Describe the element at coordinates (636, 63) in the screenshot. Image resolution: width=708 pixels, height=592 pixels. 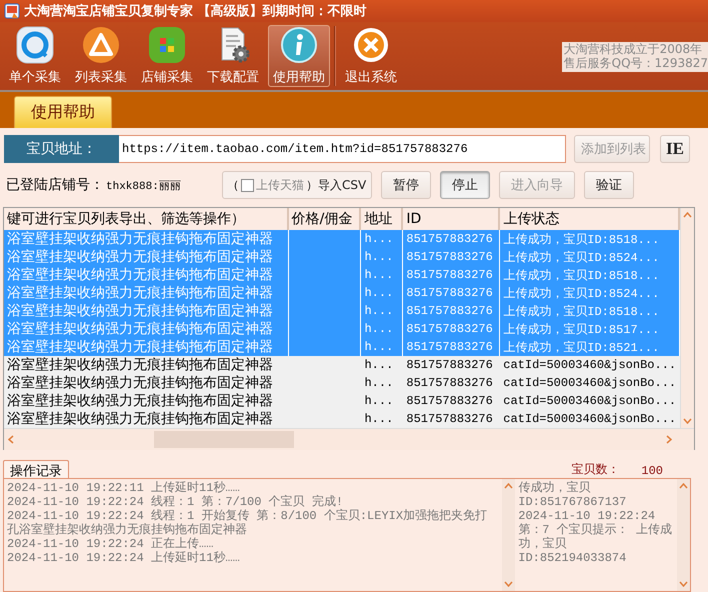
I see `notice-text: 售后服务QQ号：1293827` at that location.